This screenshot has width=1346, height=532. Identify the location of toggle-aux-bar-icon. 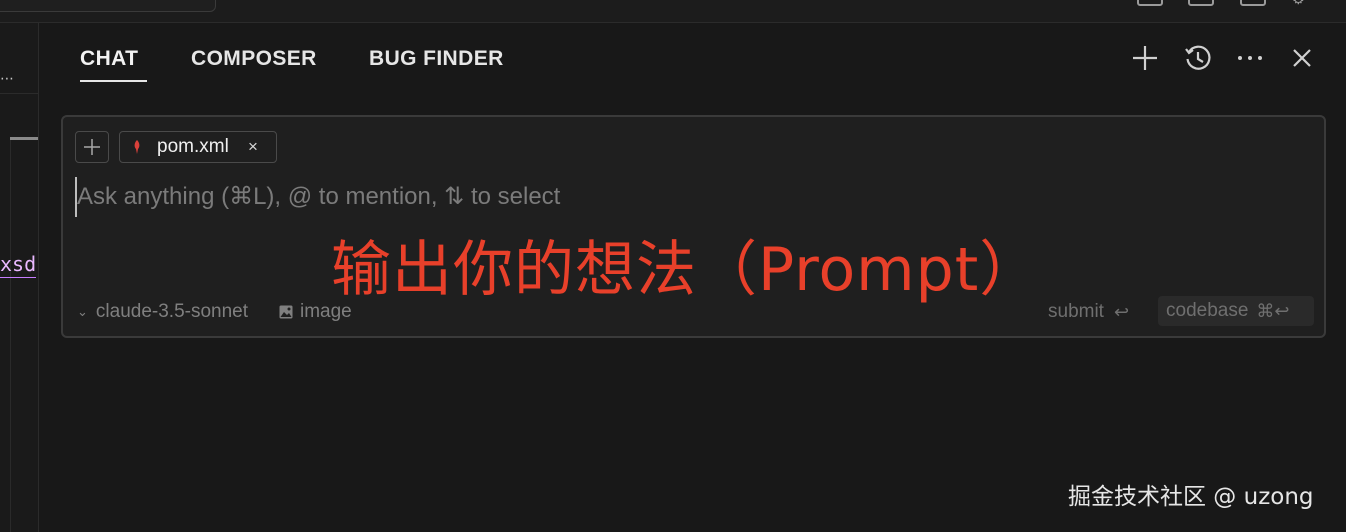
(1253, 3).